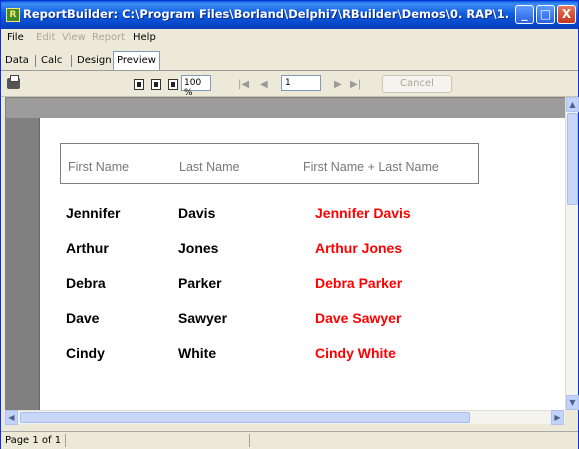 The height and width of the screenshot is (449, 579). What do you see at coordinates (197, 213) in the screenshot?
I see `last-name-cell: Davis` at bounding box center [197, 213].